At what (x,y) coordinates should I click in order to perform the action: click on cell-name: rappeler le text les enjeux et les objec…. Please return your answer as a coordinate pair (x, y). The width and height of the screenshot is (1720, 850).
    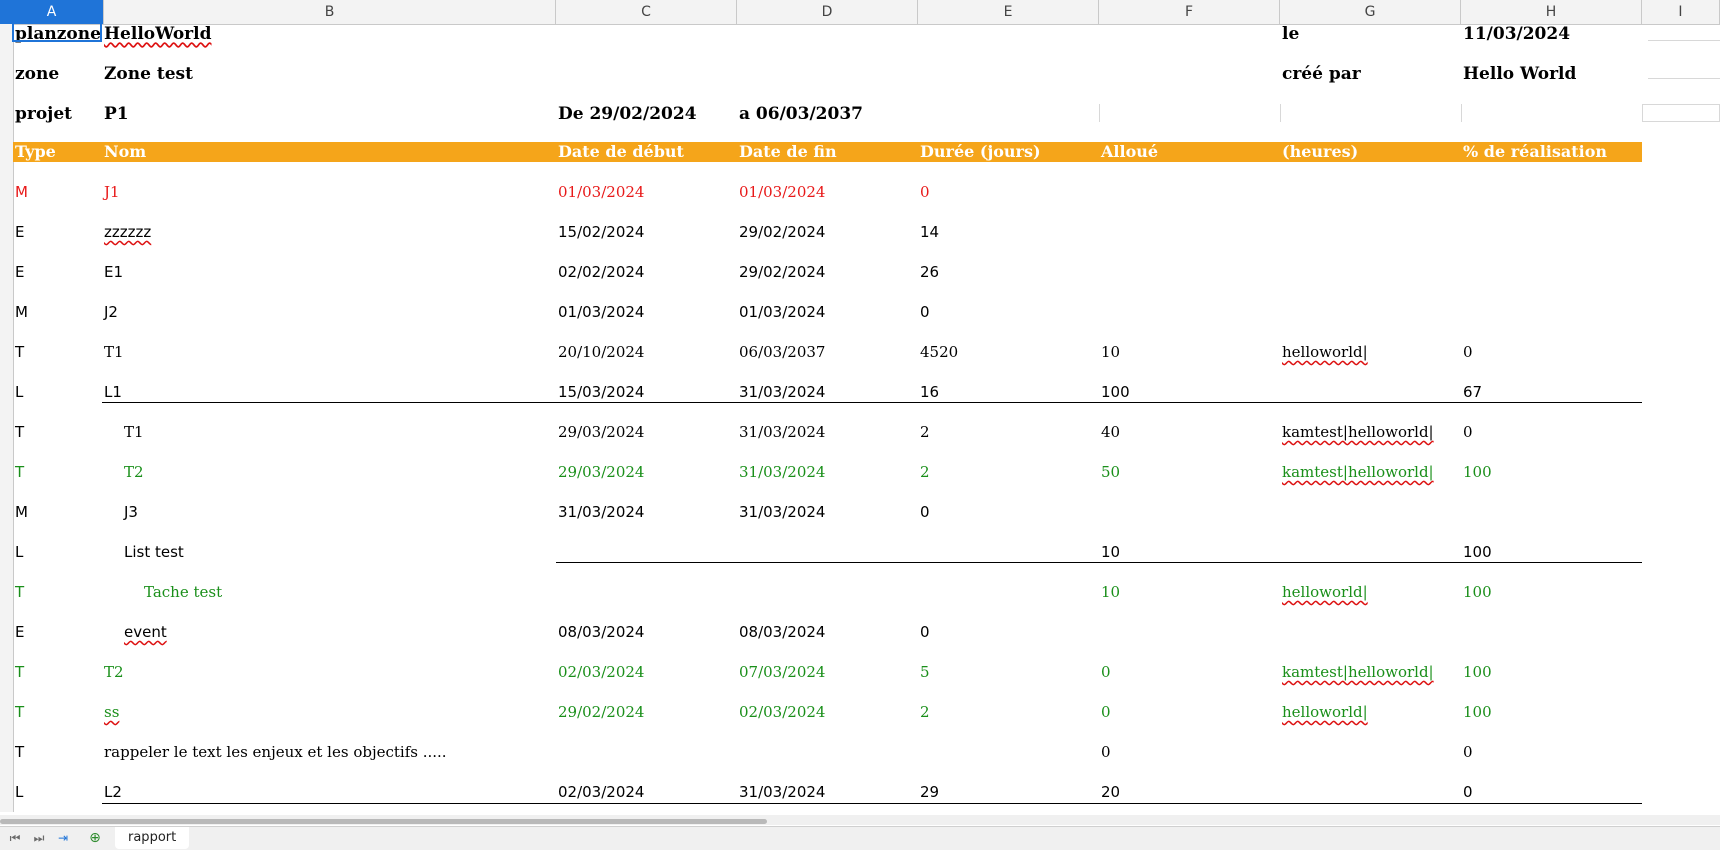
    Looking at the image, I should click on (274, 762).